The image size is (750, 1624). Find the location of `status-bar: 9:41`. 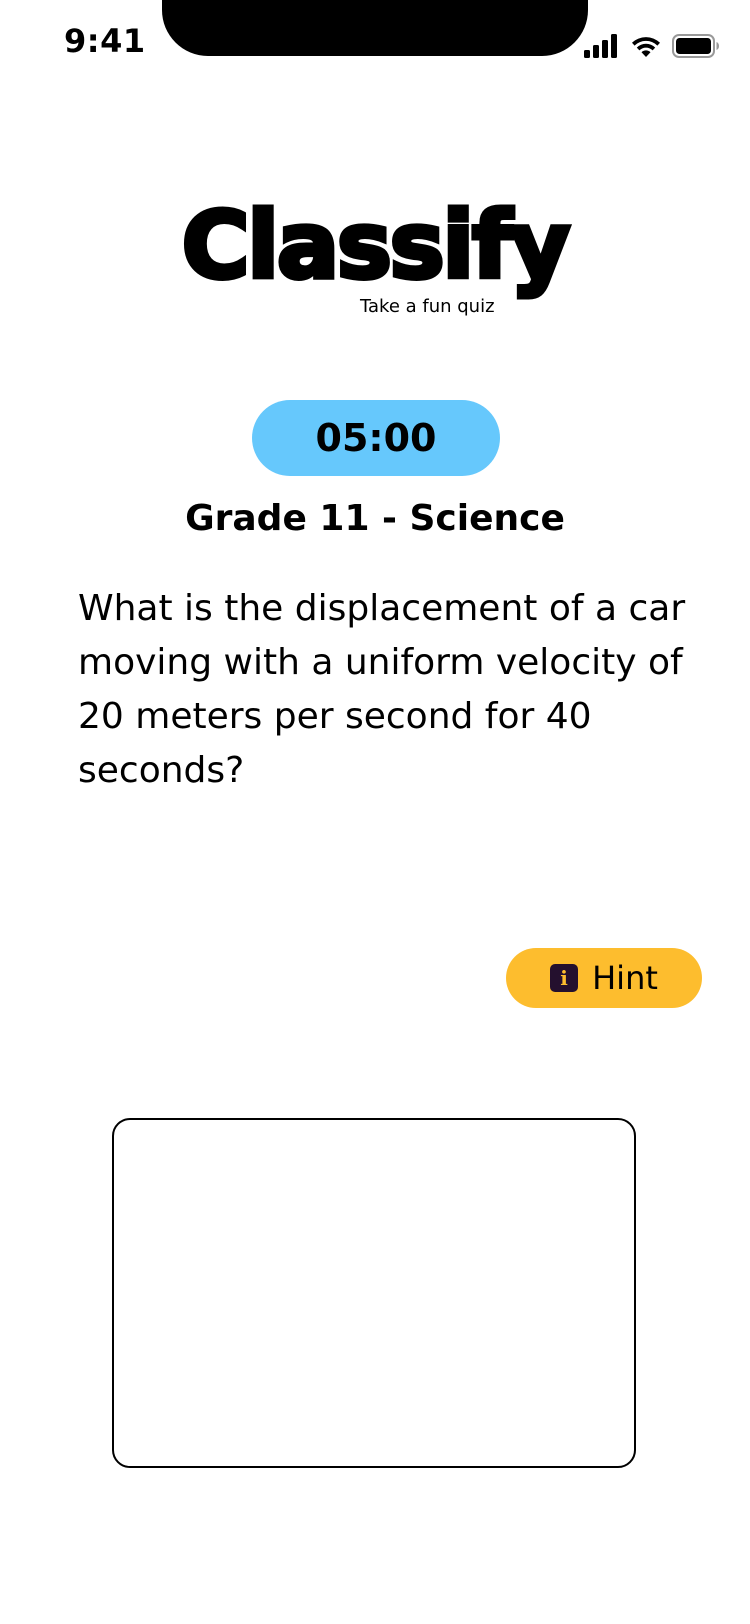

status-bar: 9:41 is located at coordinates (375, 48).